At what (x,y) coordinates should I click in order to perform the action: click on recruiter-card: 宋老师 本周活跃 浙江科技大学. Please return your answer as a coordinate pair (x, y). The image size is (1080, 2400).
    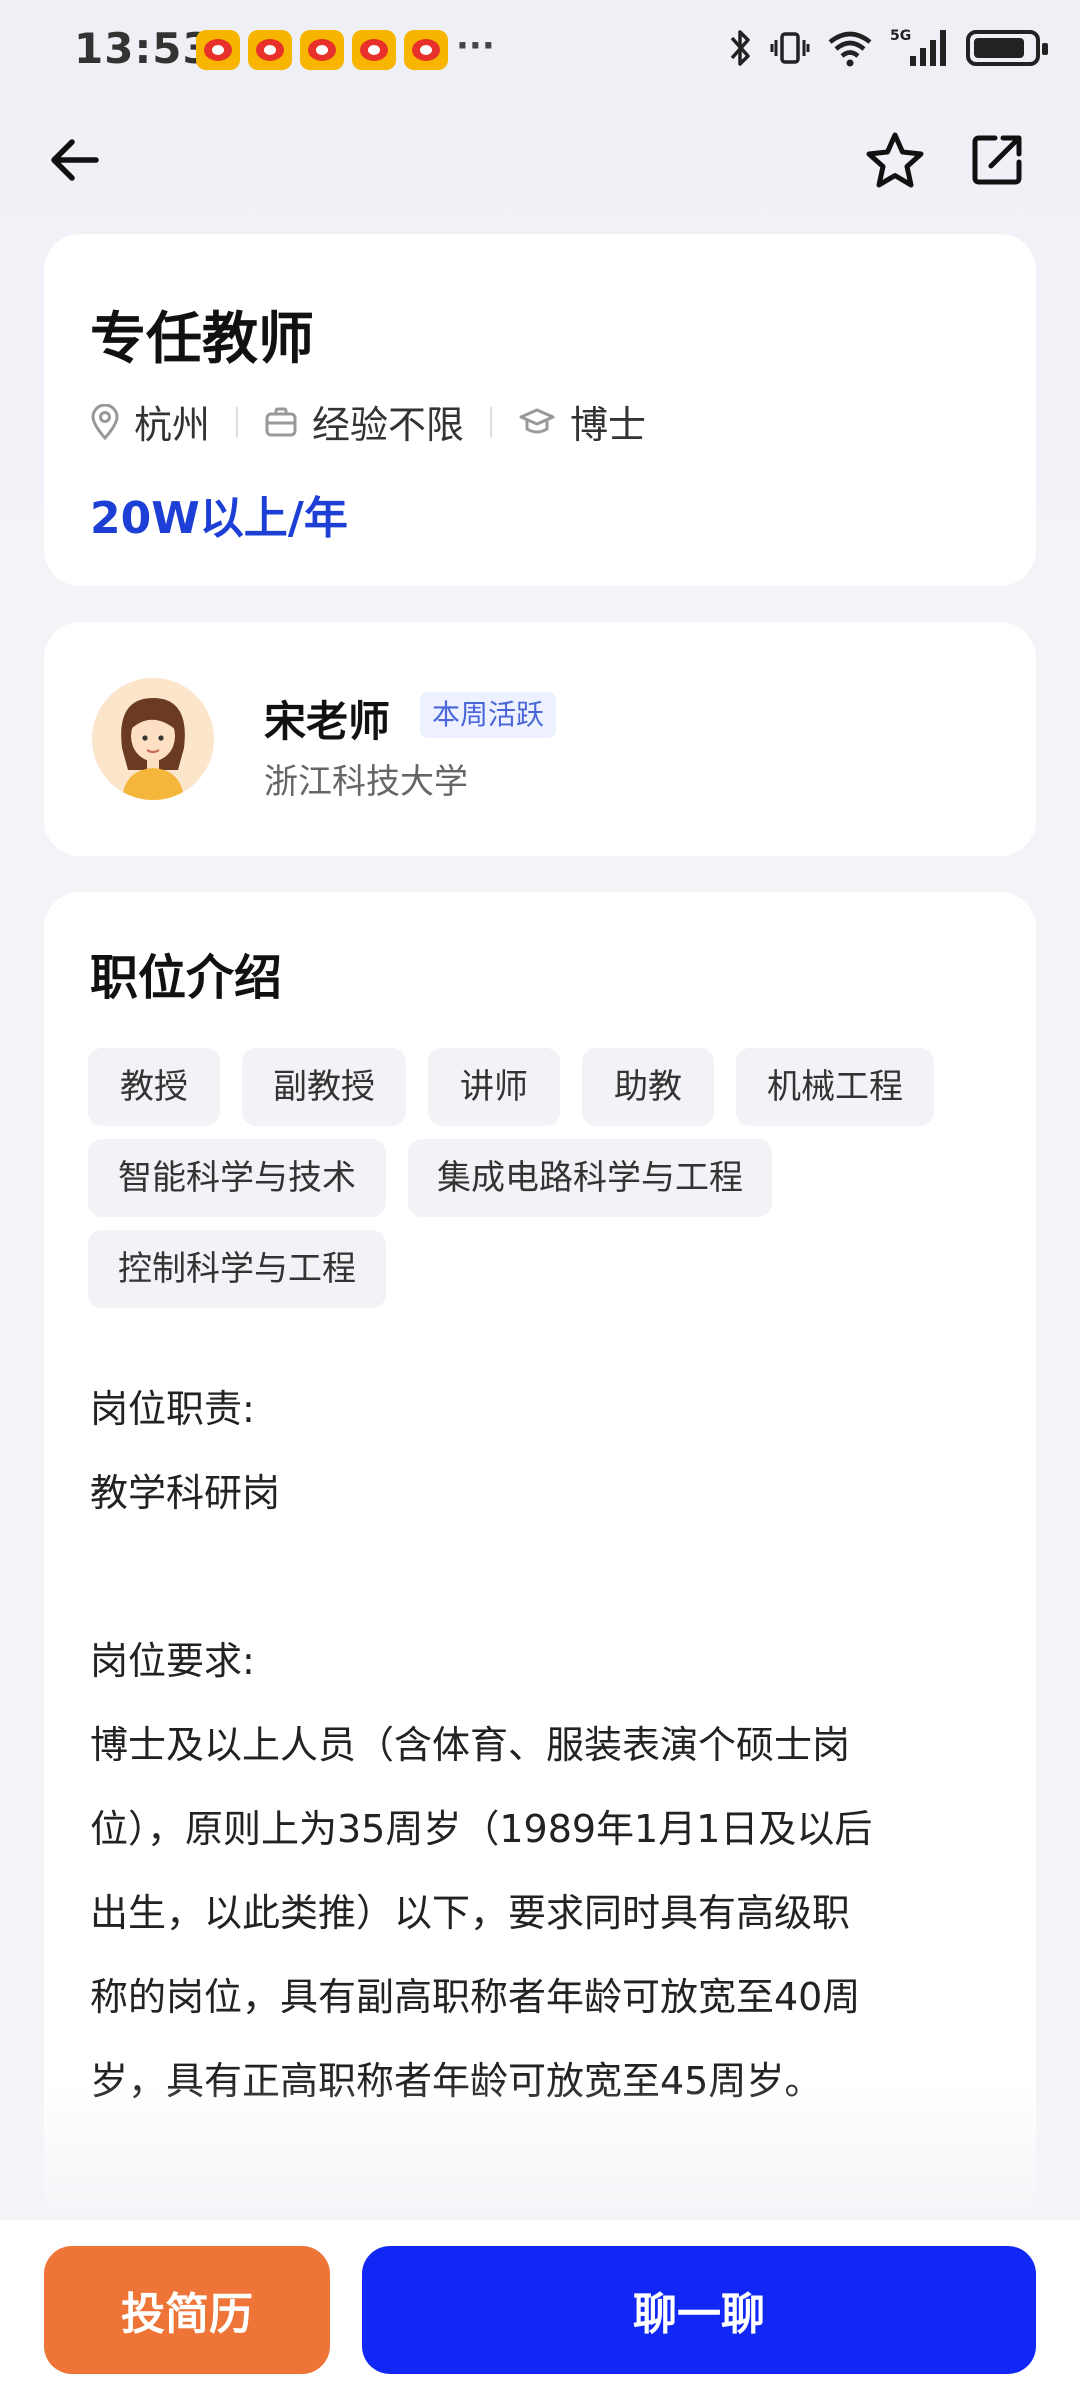
    Looking at the image, I should click on (540, 739).